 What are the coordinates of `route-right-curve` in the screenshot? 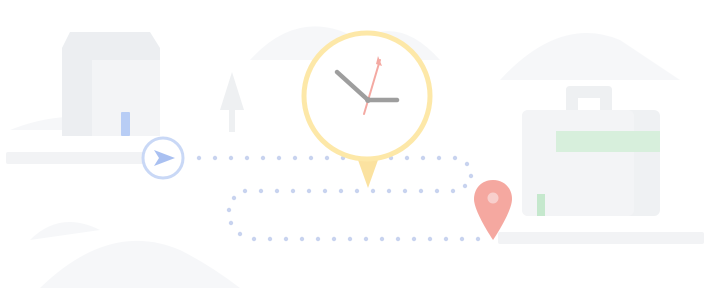 It's located at (468, 175).